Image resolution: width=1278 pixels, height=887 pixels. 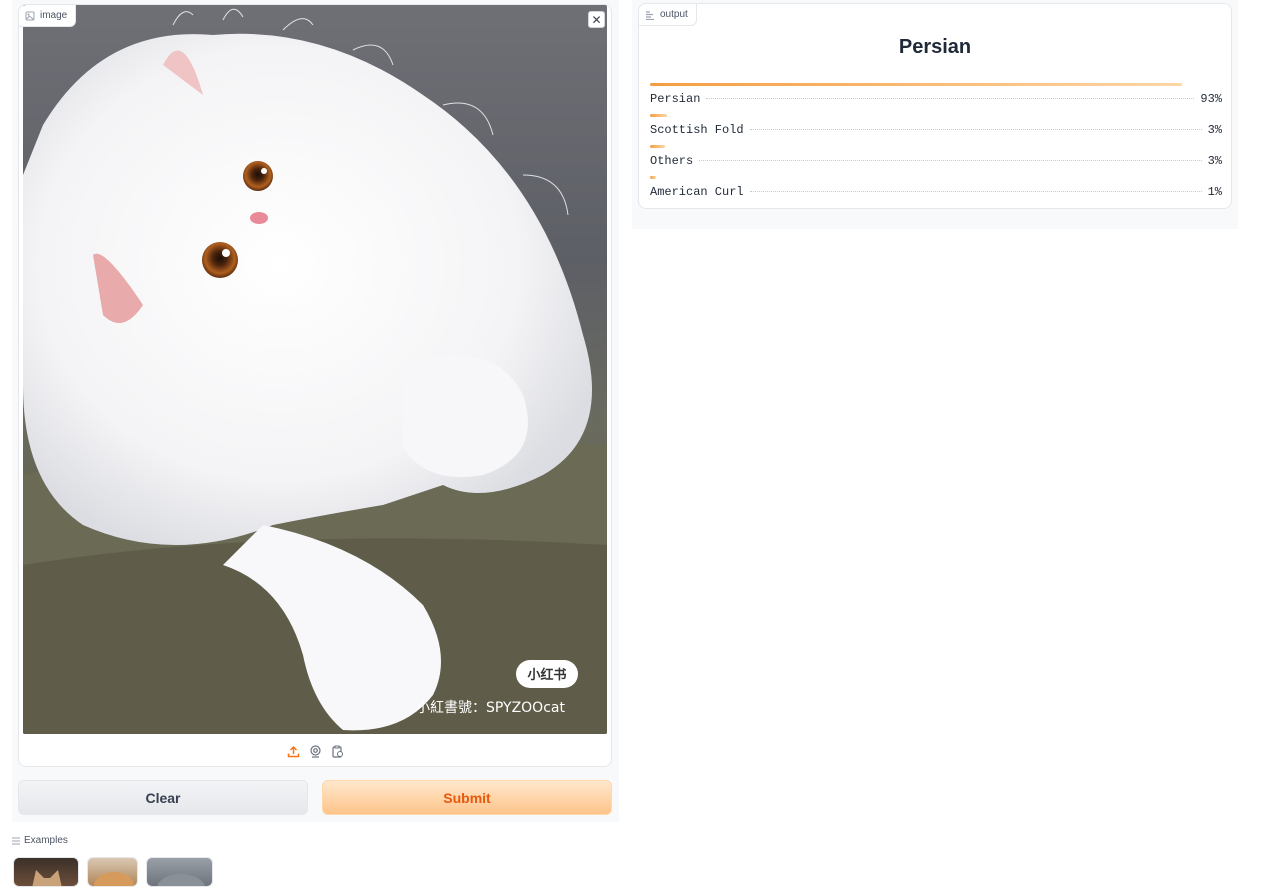 I want to click on confidence-label: Persian, so click(x=675, y=99).